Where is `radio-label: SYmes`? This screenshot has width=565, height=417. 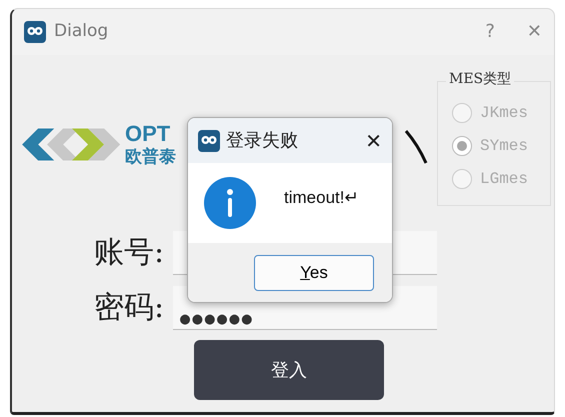 radio-label: SYmes is located at coordinates (504, 146).